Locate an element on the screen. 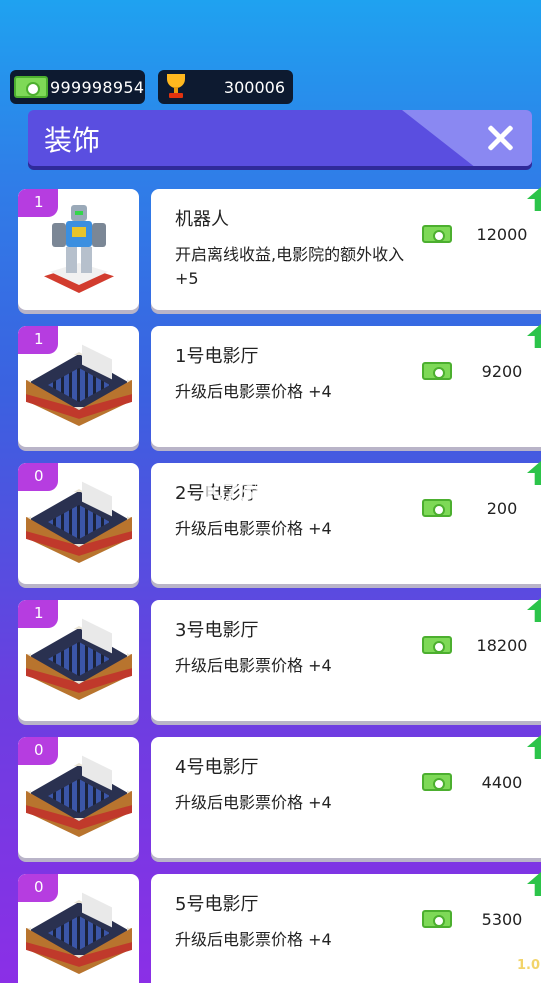 The height and width of the screenshot is (983, 541). trophy-counter: 300006 is located at coordinates (225, 87).